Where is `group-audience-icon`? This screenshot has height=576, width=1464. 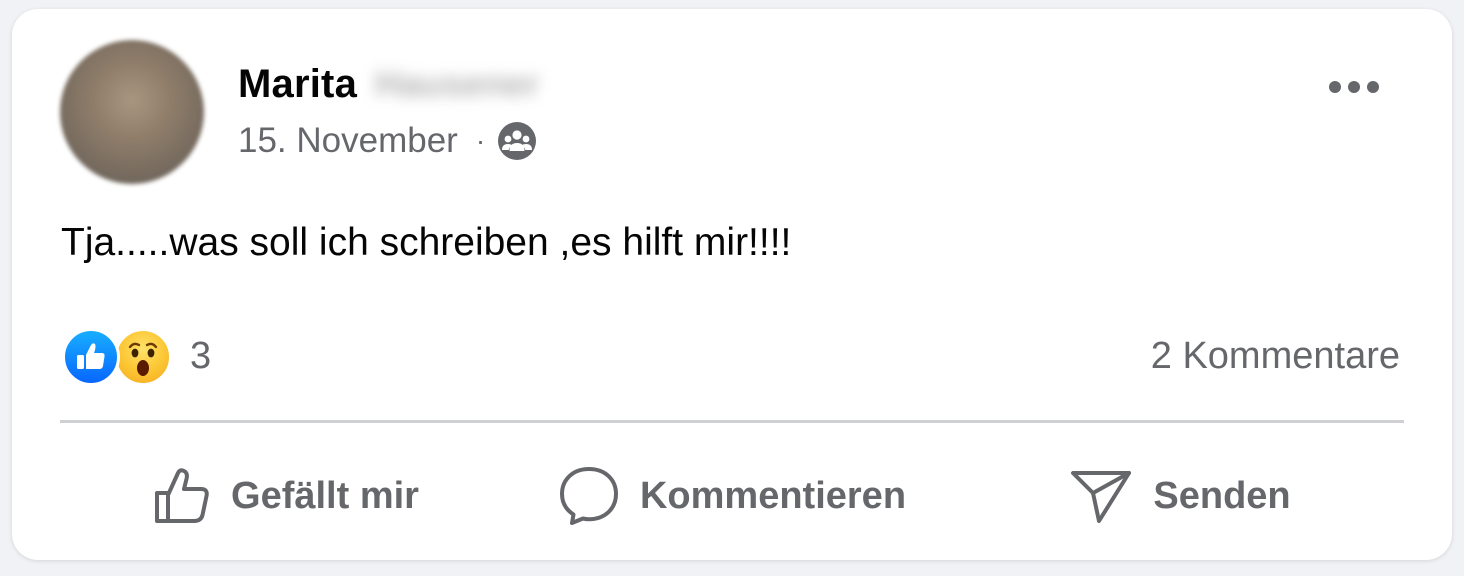
group-audience-icon is located at coordinates (517, 141).